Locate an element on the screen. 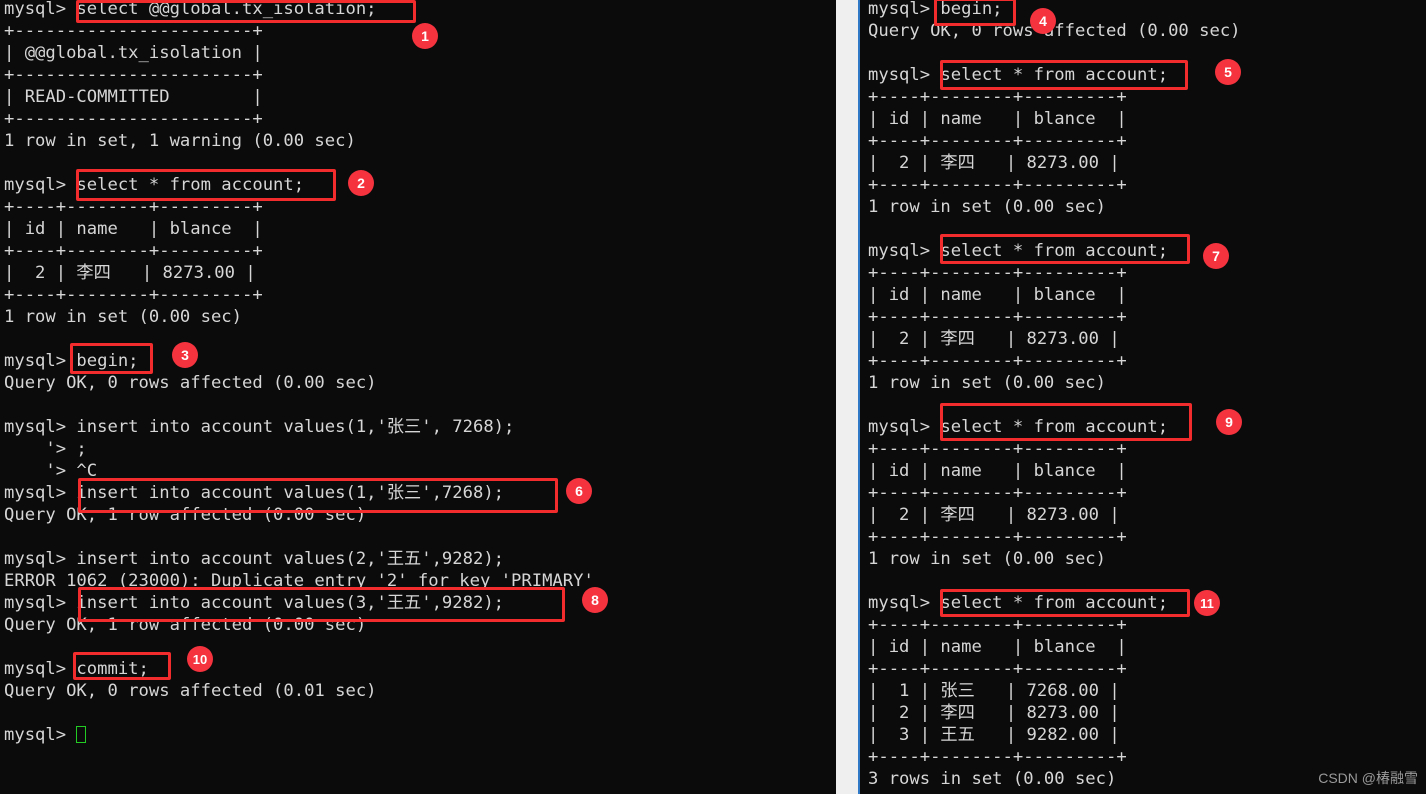  right-terminal-line-34: +----+--------+---------+ is located at coordinates (997, 757).